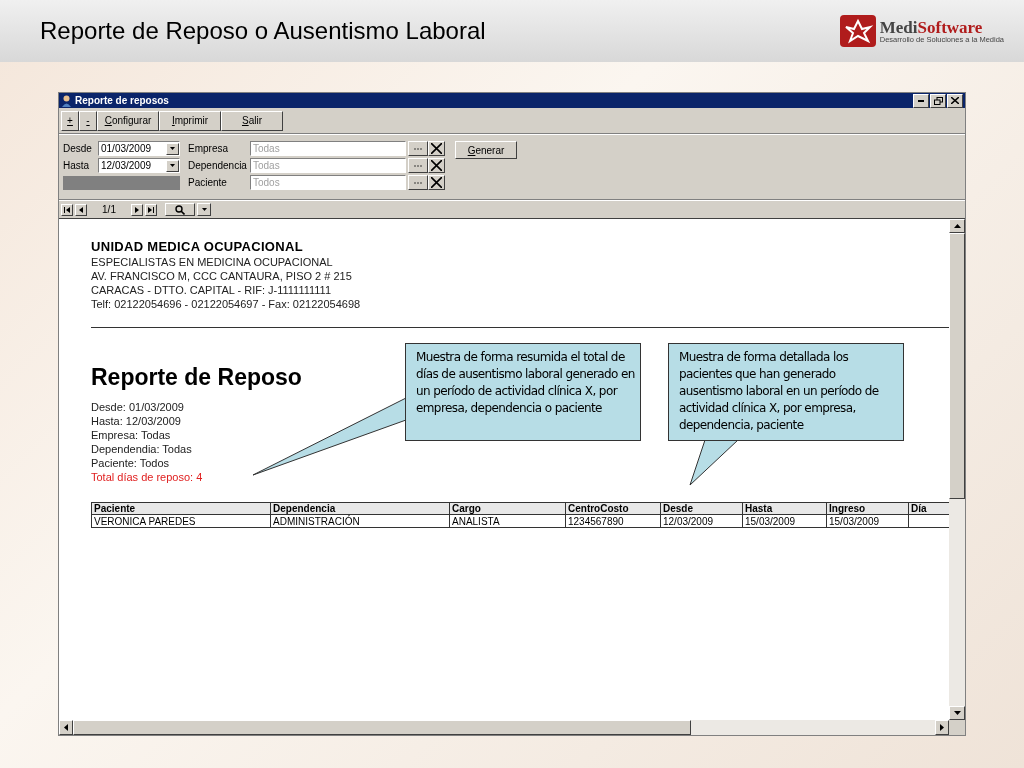 This screenshot has width=1024, height=768. I want to click on field-label: Desde, so click(77, 149).